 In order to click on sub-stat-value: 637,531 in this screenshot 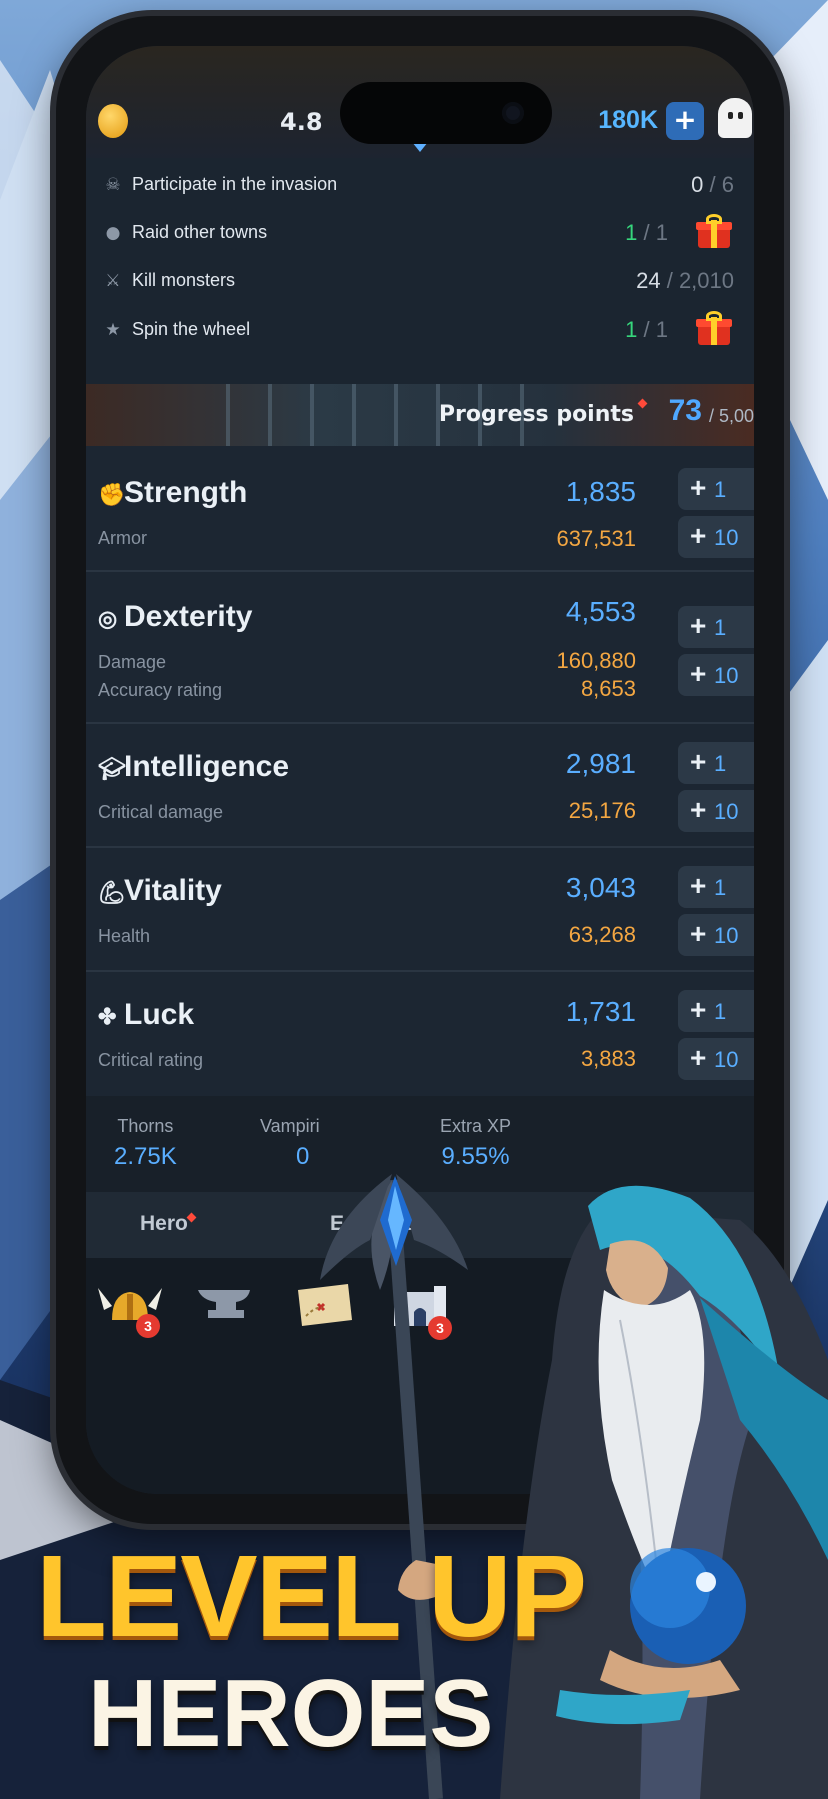, I will do `click(596, 538)`.